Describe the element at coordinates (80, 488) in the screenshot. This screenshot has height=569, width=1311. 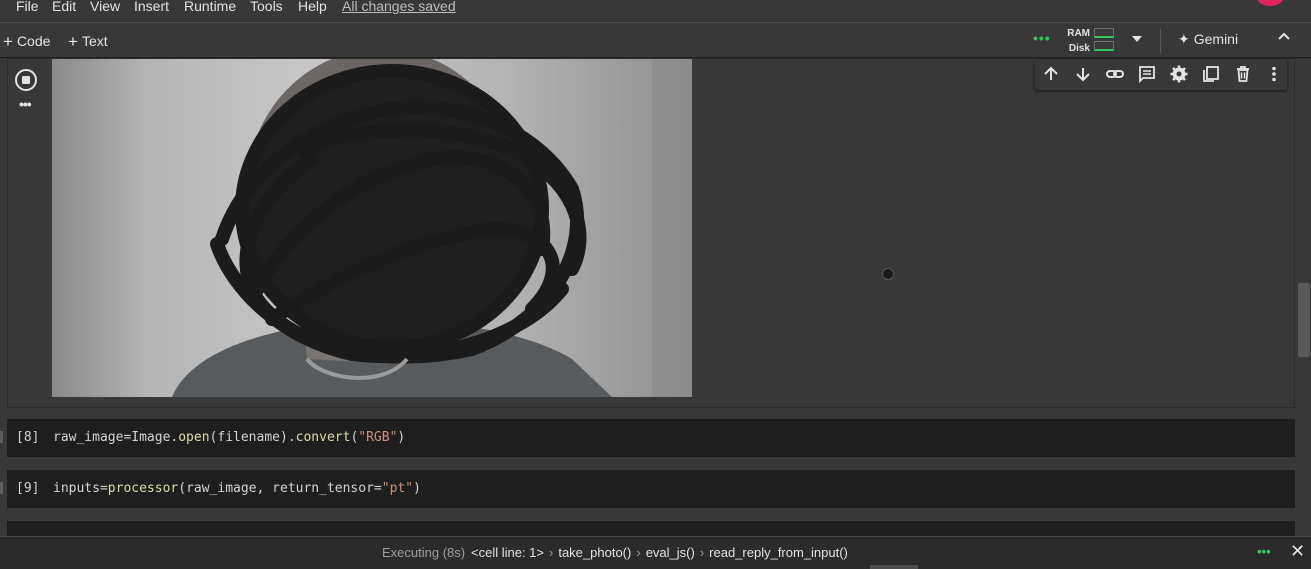
I see `code-token: inputs=` at that location.